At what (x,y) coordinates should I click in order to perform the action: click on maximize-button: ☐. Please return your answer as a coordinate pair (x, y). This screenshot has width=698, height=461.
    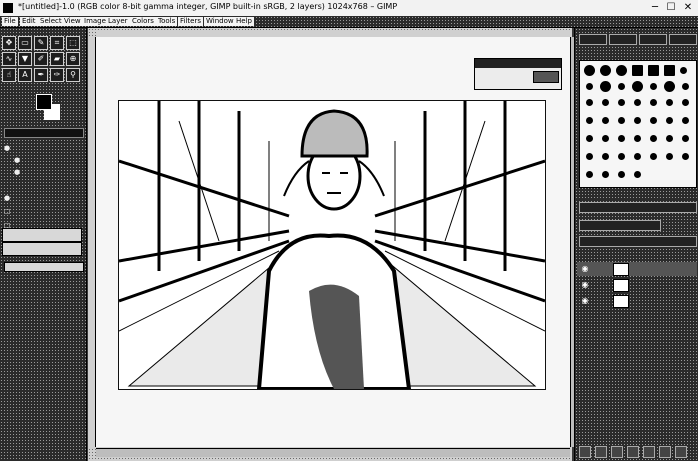
    Looking at the image, I should click on (671, 8).